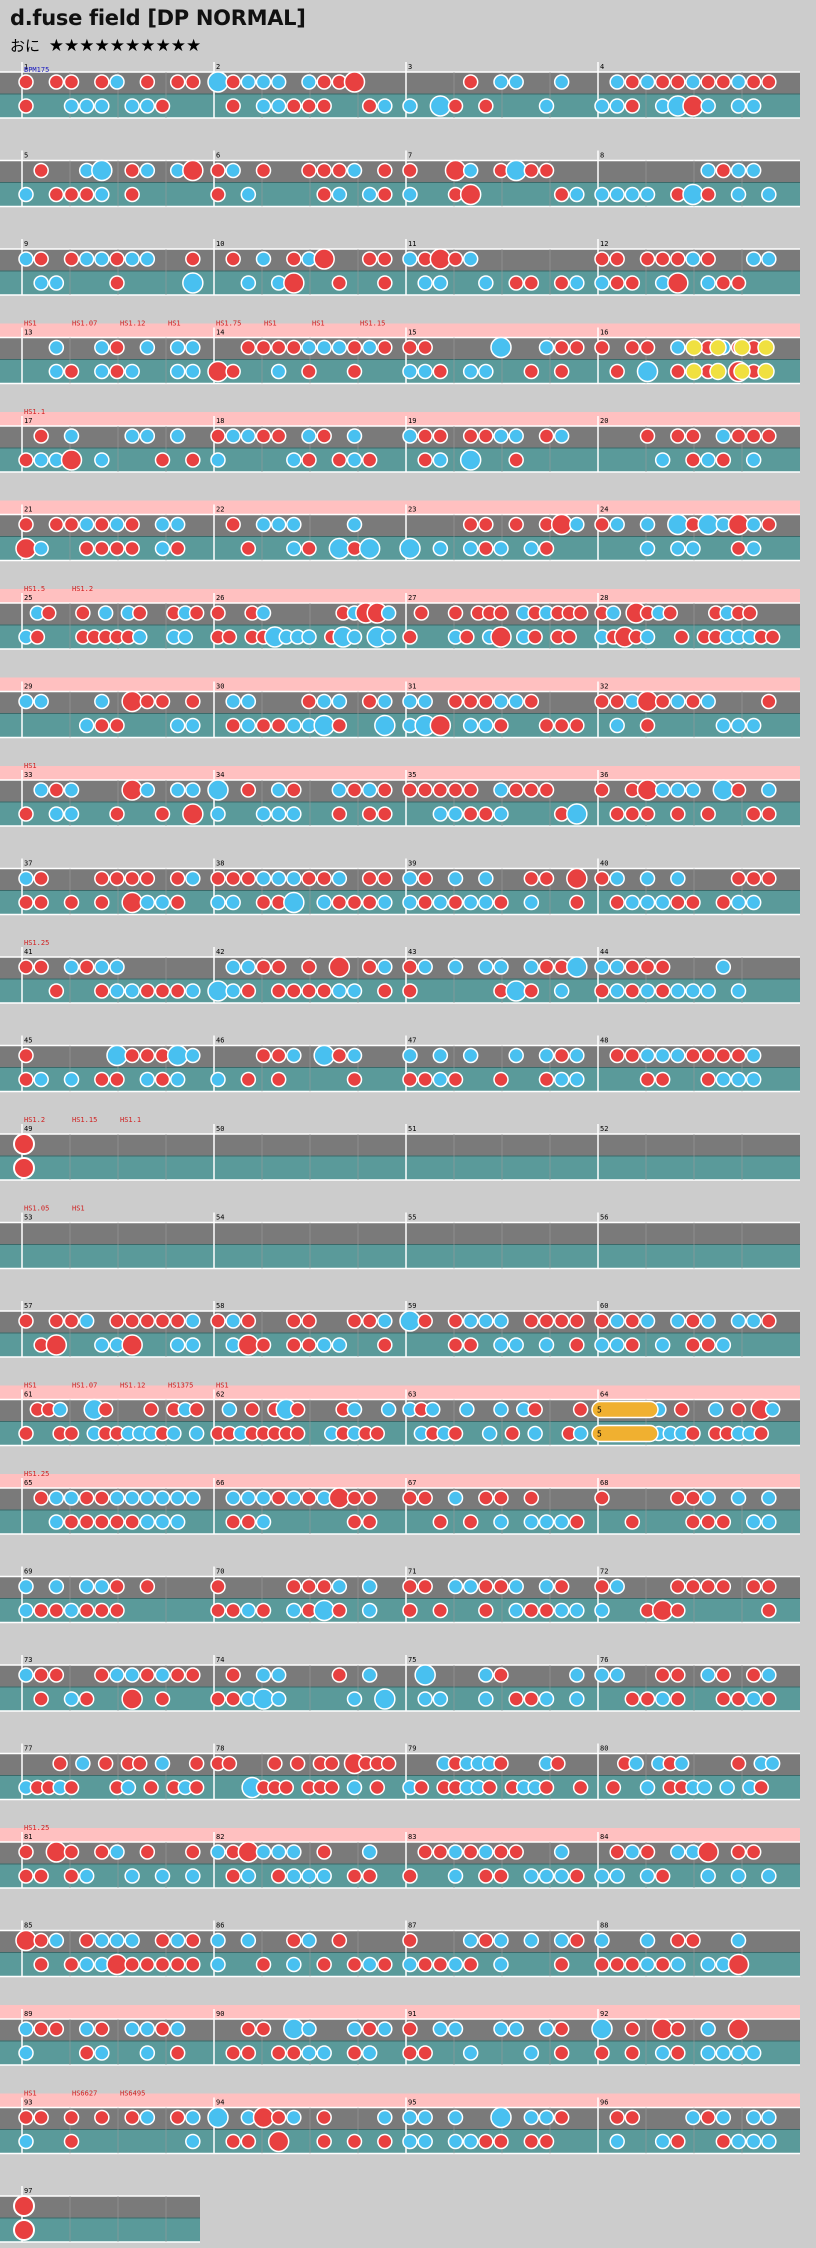 Image resolution: width=816 pixels, height=2248 pixels. I want to click on measure-number: 52, so click(604, 1129).